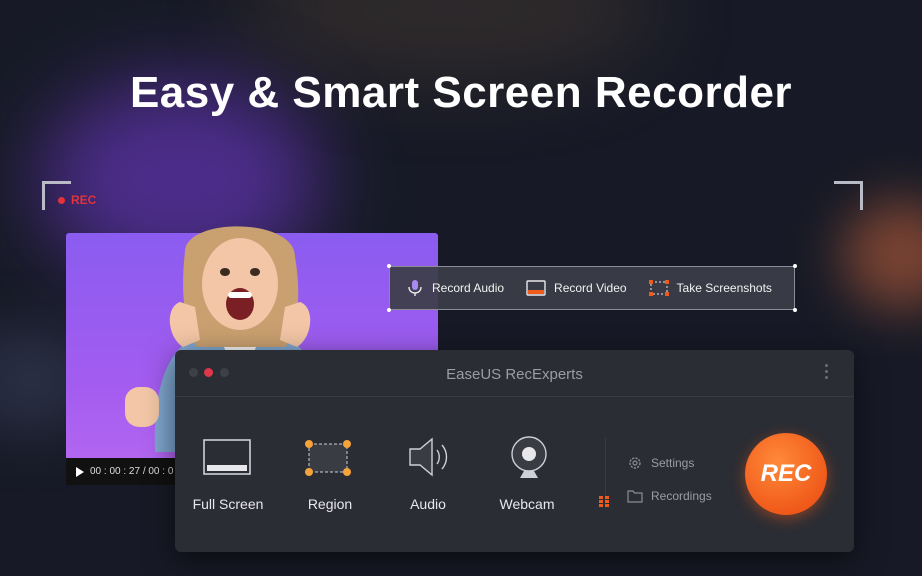 The height and width of the screenshot is (576, 922). What do you see at coordinates (328, 458) in the screenshot?
I see `region-icon` at bounding box center [328, 458].